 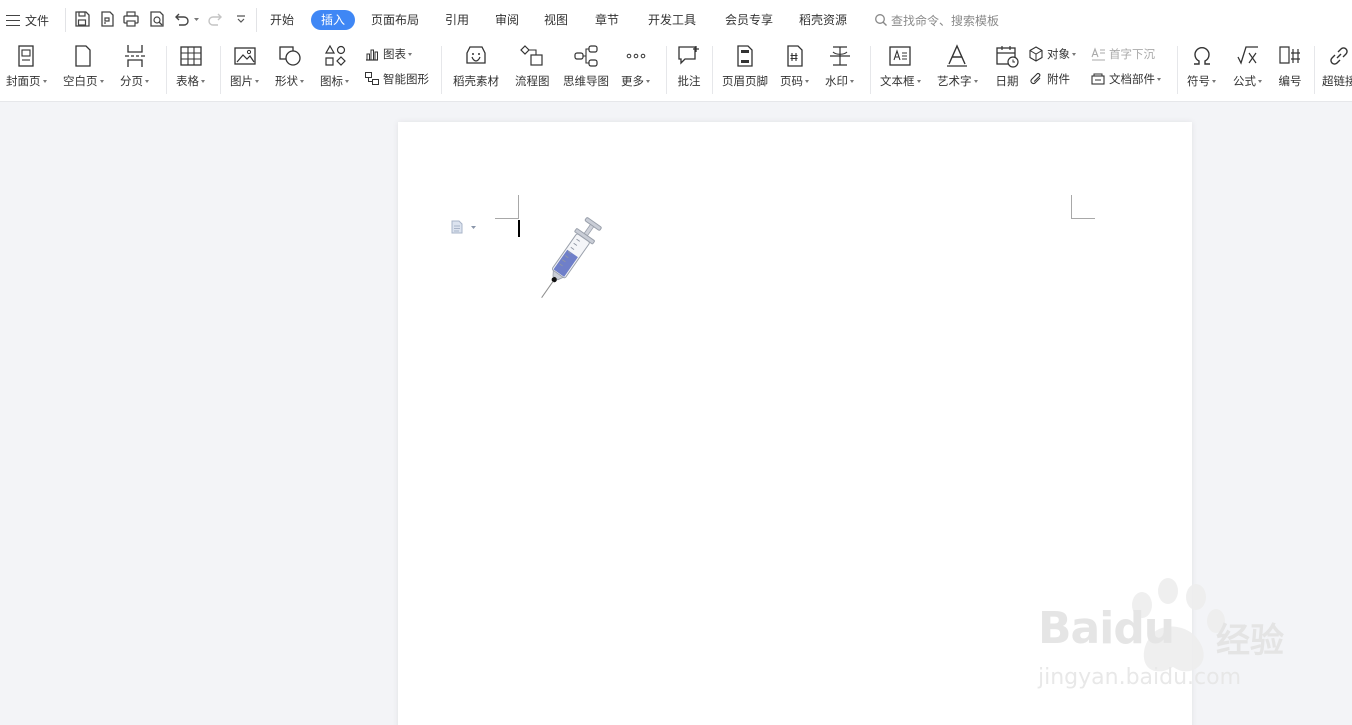 I want to click on comment-label: 批注, so click(x=689, y=81).